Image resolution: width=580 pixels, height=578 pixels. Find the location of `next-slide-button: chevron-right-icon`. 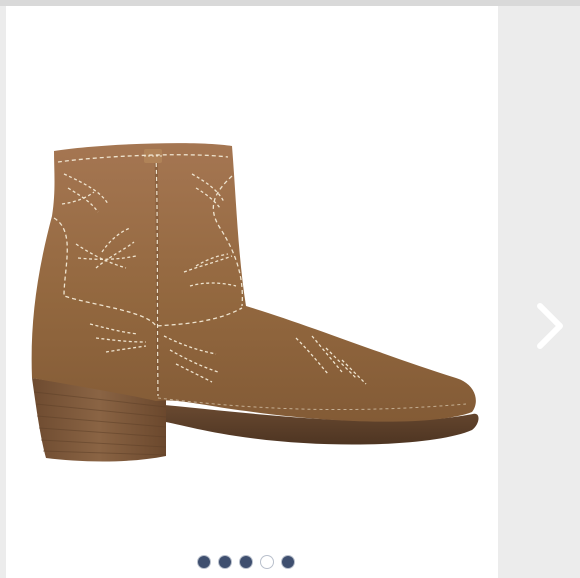

next-slide-button: chevron-right-icon is located at coordinates (550, 326).